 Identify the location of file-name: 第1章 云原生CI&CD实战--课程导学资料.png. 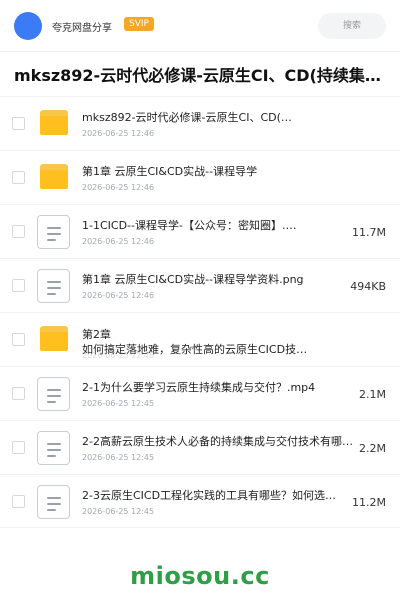
(193, 279).